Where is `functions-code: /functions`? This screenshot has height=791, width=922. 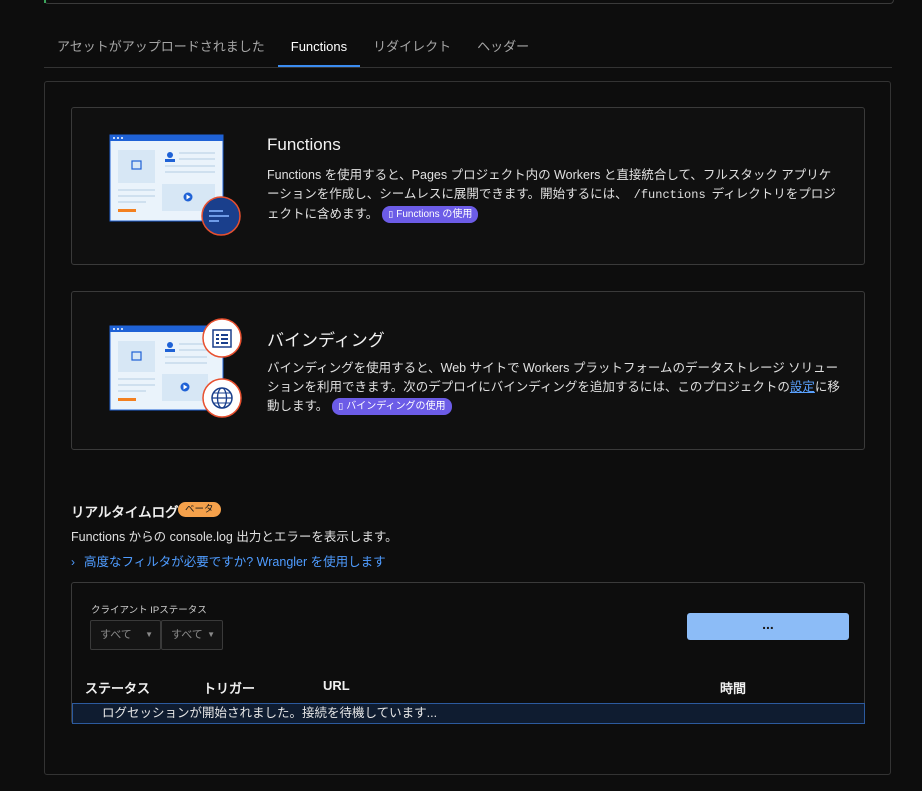 functions-code: /functions is located at coordinates (669, 195).